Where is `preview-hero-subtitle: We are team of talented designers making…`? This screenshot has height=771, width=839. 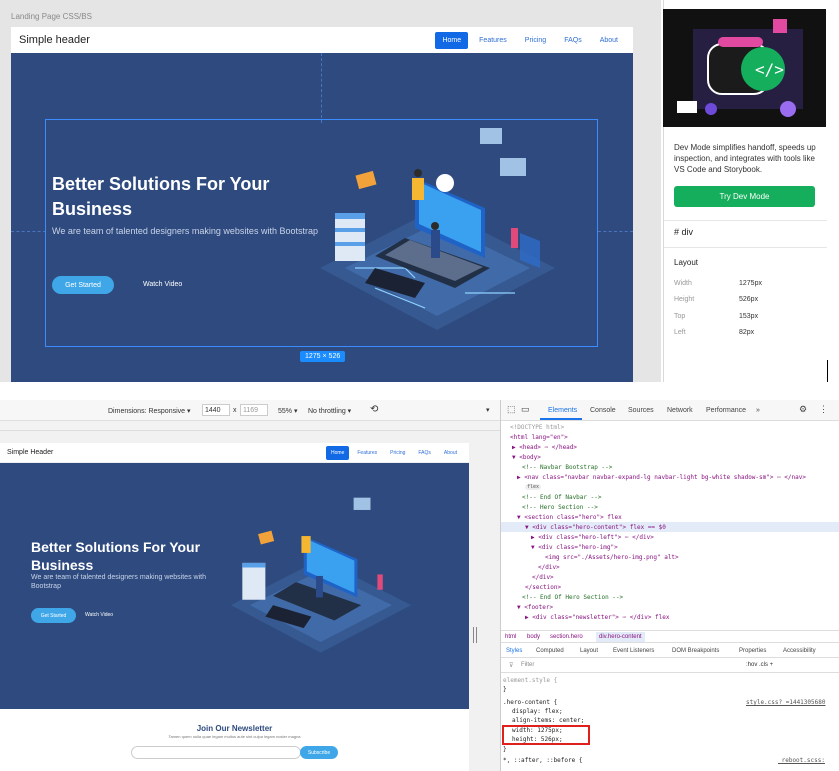 preview-hero-subtitle: We are team of talented designers making… is located at coordinates (118, 582).